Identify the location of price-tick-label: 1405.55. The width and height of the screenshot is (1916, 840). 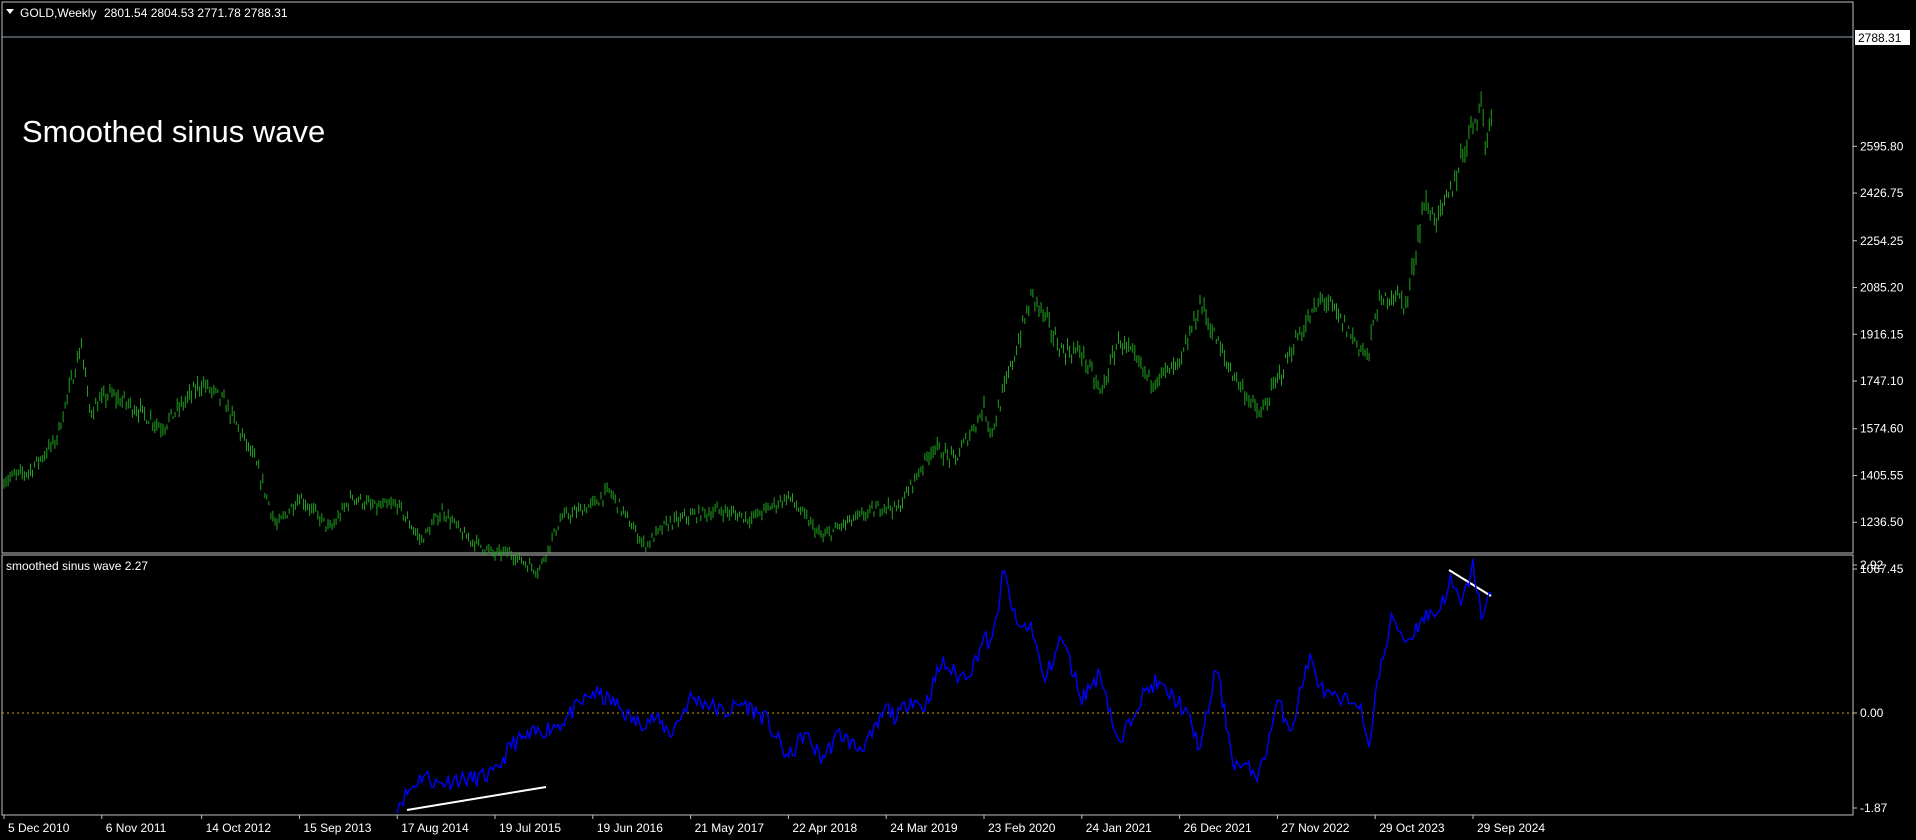
(1882, 475).